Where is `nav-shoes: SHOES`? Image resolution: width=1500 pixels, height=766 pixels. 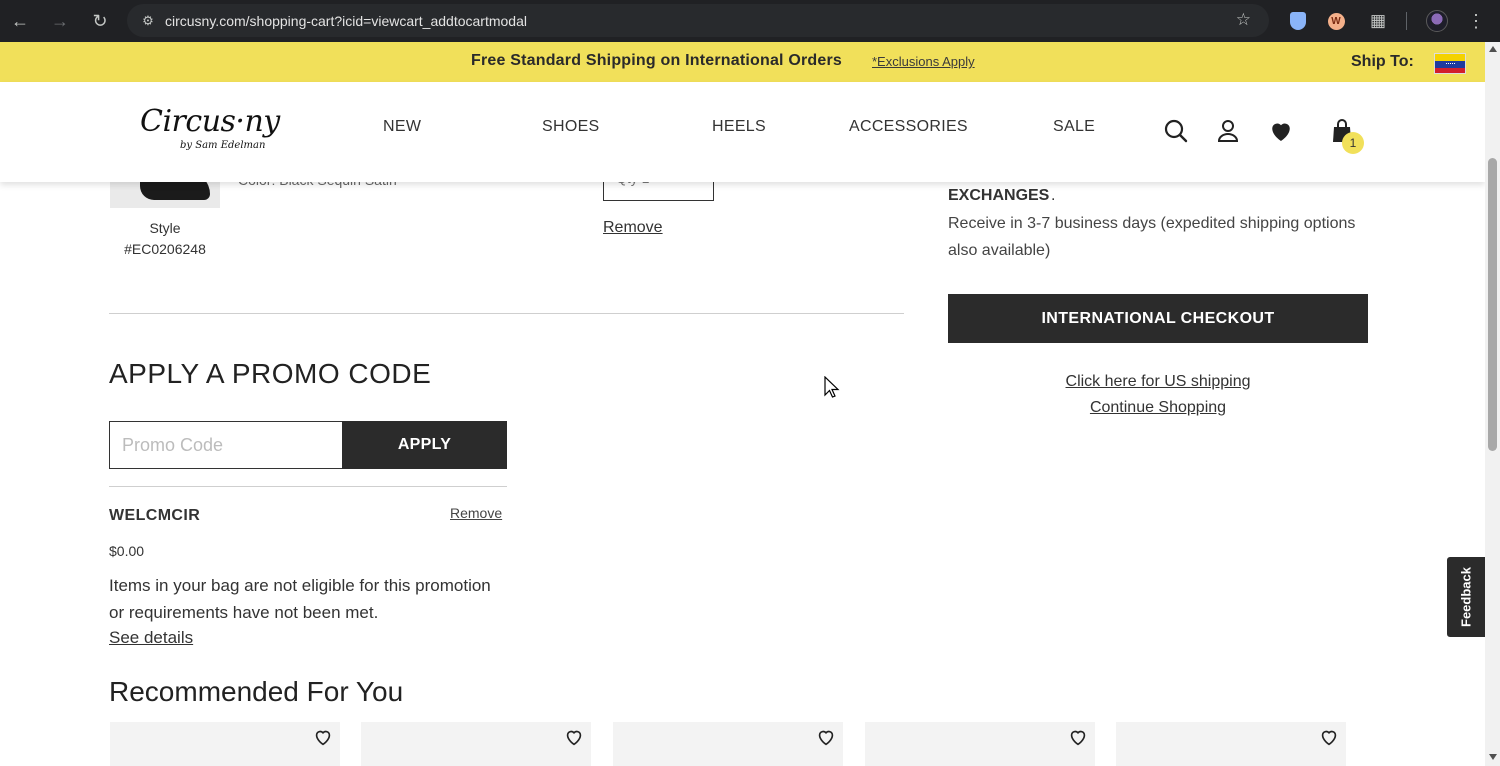 nav-shoes: SHOES is located at coordinates (571, 127).